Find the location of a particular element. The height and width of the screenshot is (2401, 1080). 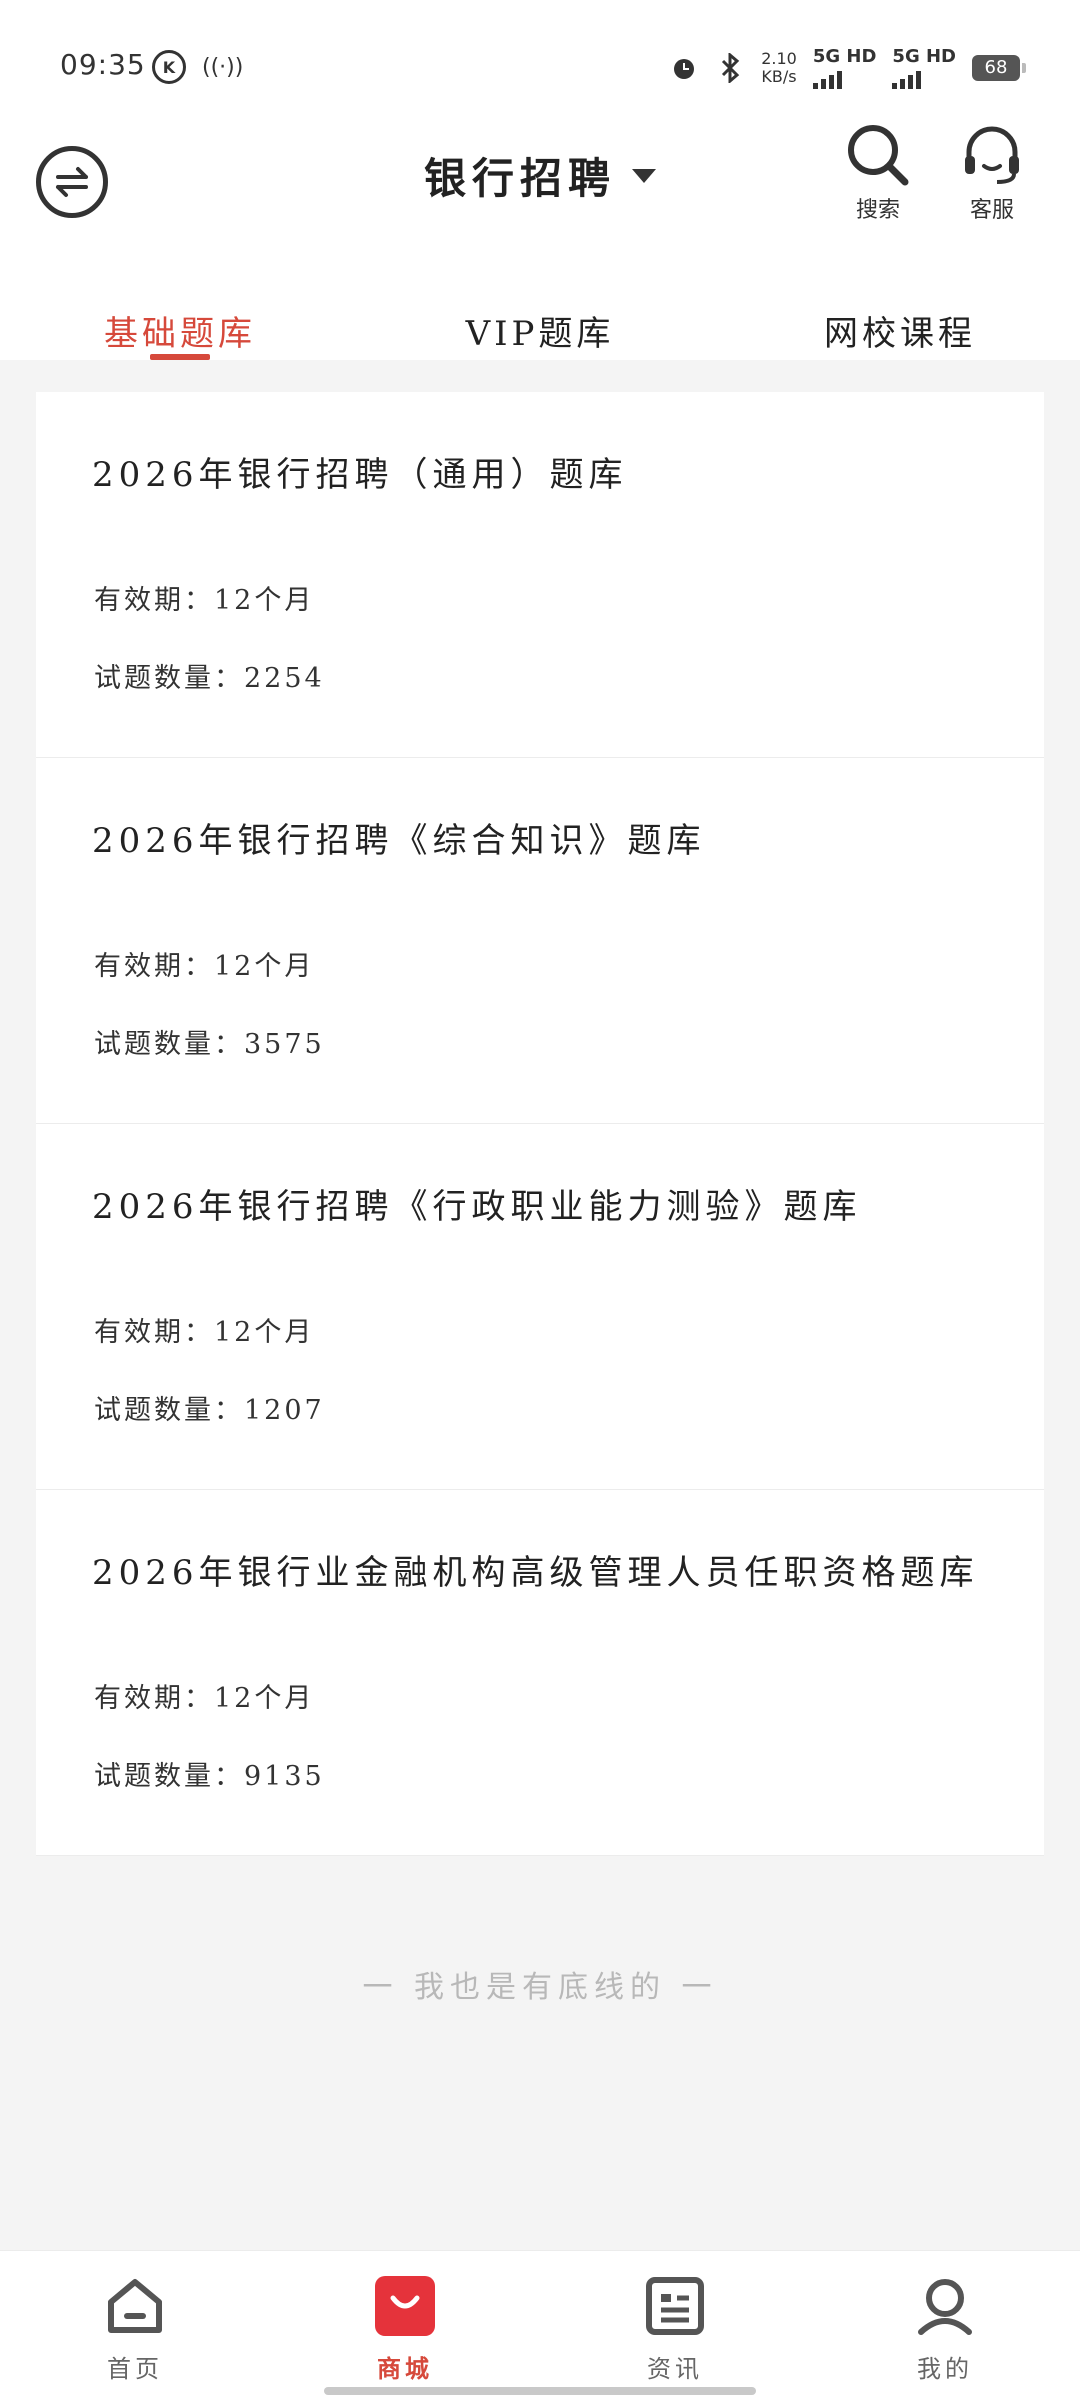

status-left-icons: K ((·)) is located at coordinates (197, 67).